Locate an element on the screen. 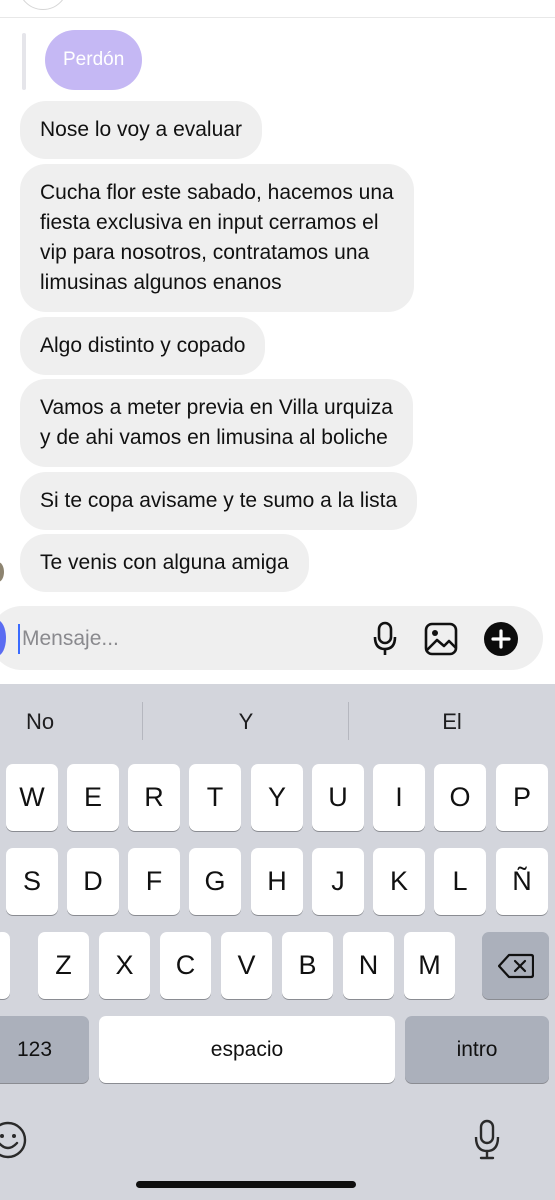 The width and height of the screenshot is (555, 1200). backspace-icon is located at coordinates (515, 966).